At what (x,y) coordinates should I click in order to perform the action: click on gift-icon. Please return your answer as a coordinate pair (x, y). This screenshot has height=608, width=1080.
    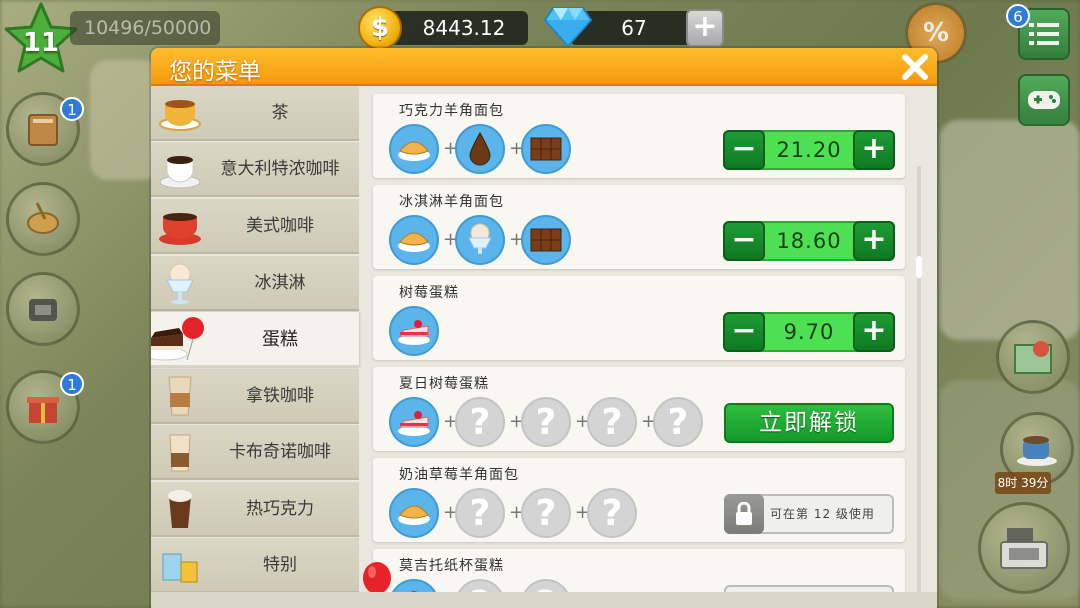
    Looking at the image, I should click on (43, 410).